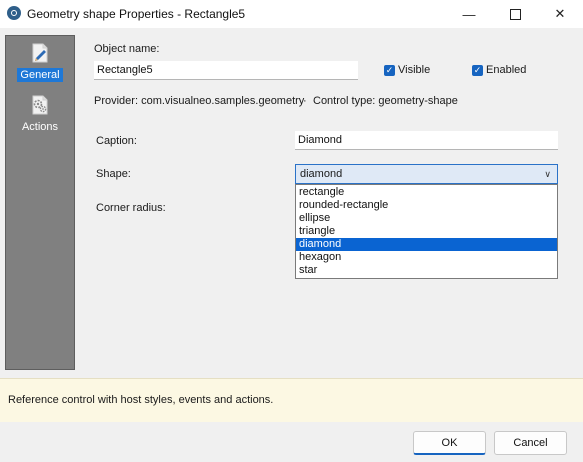 The height and width of the screenshot is (462, 583). I want to click on visible-label: Visible, so click(414, 70).